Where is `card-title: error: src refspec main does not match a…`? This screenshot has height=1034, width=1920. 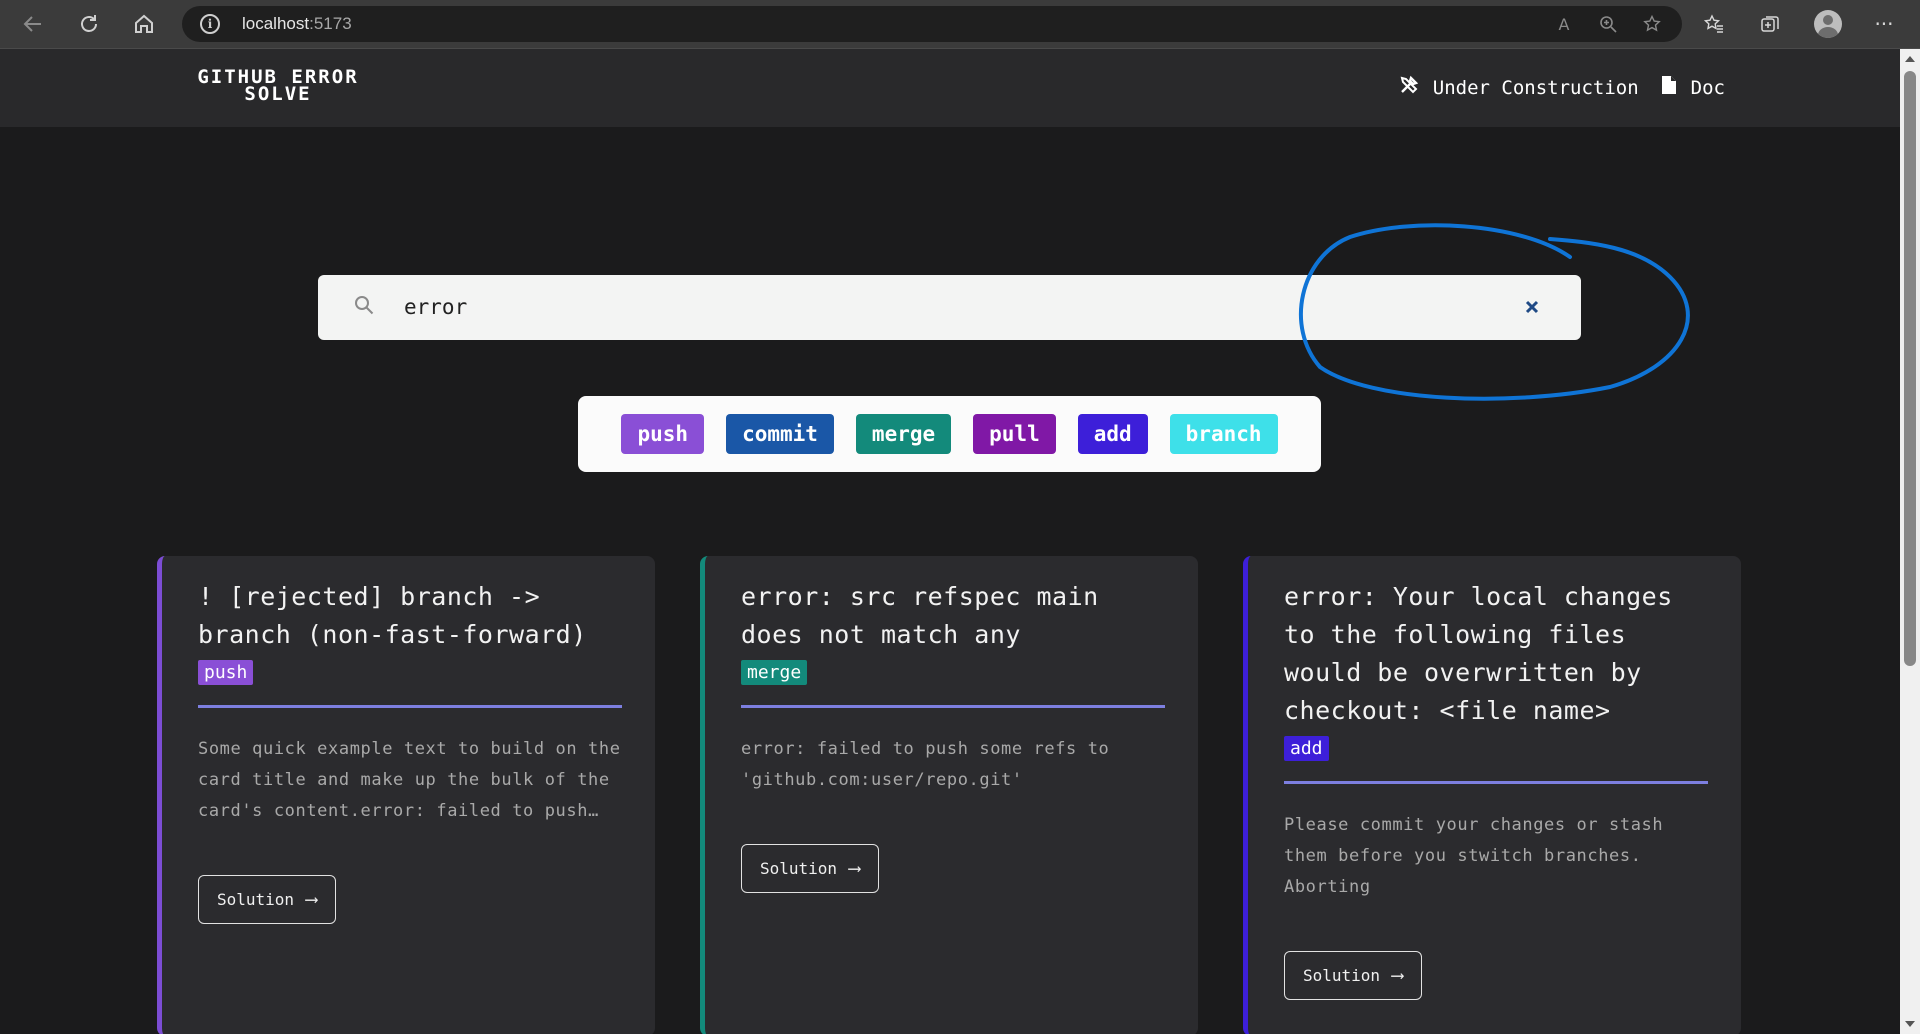 card-title: error: src refspec main does not match a… is located at coordinates (920, 615).